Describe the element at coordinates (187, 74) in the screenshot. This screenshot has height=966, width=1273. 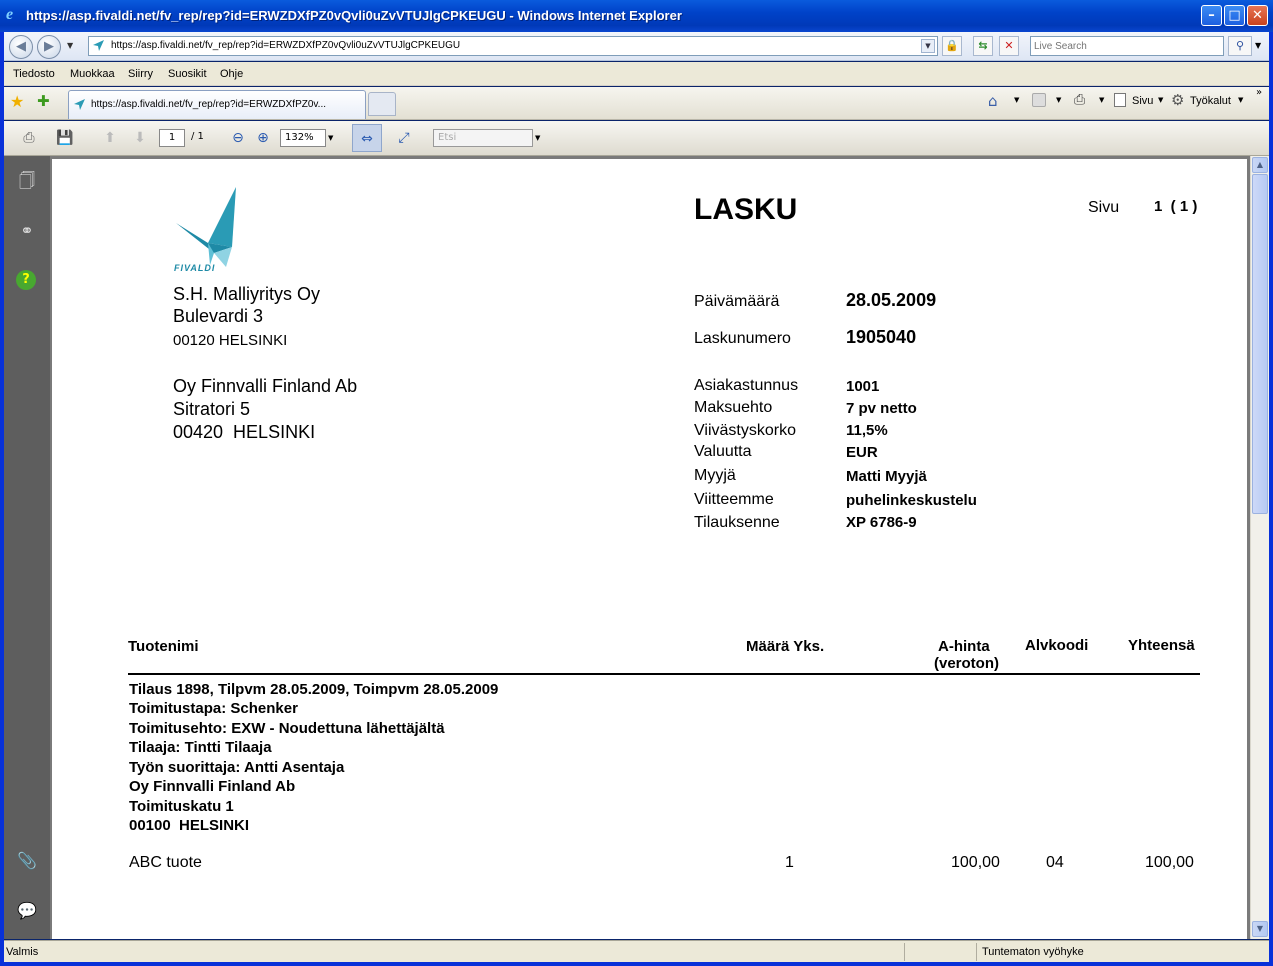
I see `menu-favorites: Suosikit` at that location.